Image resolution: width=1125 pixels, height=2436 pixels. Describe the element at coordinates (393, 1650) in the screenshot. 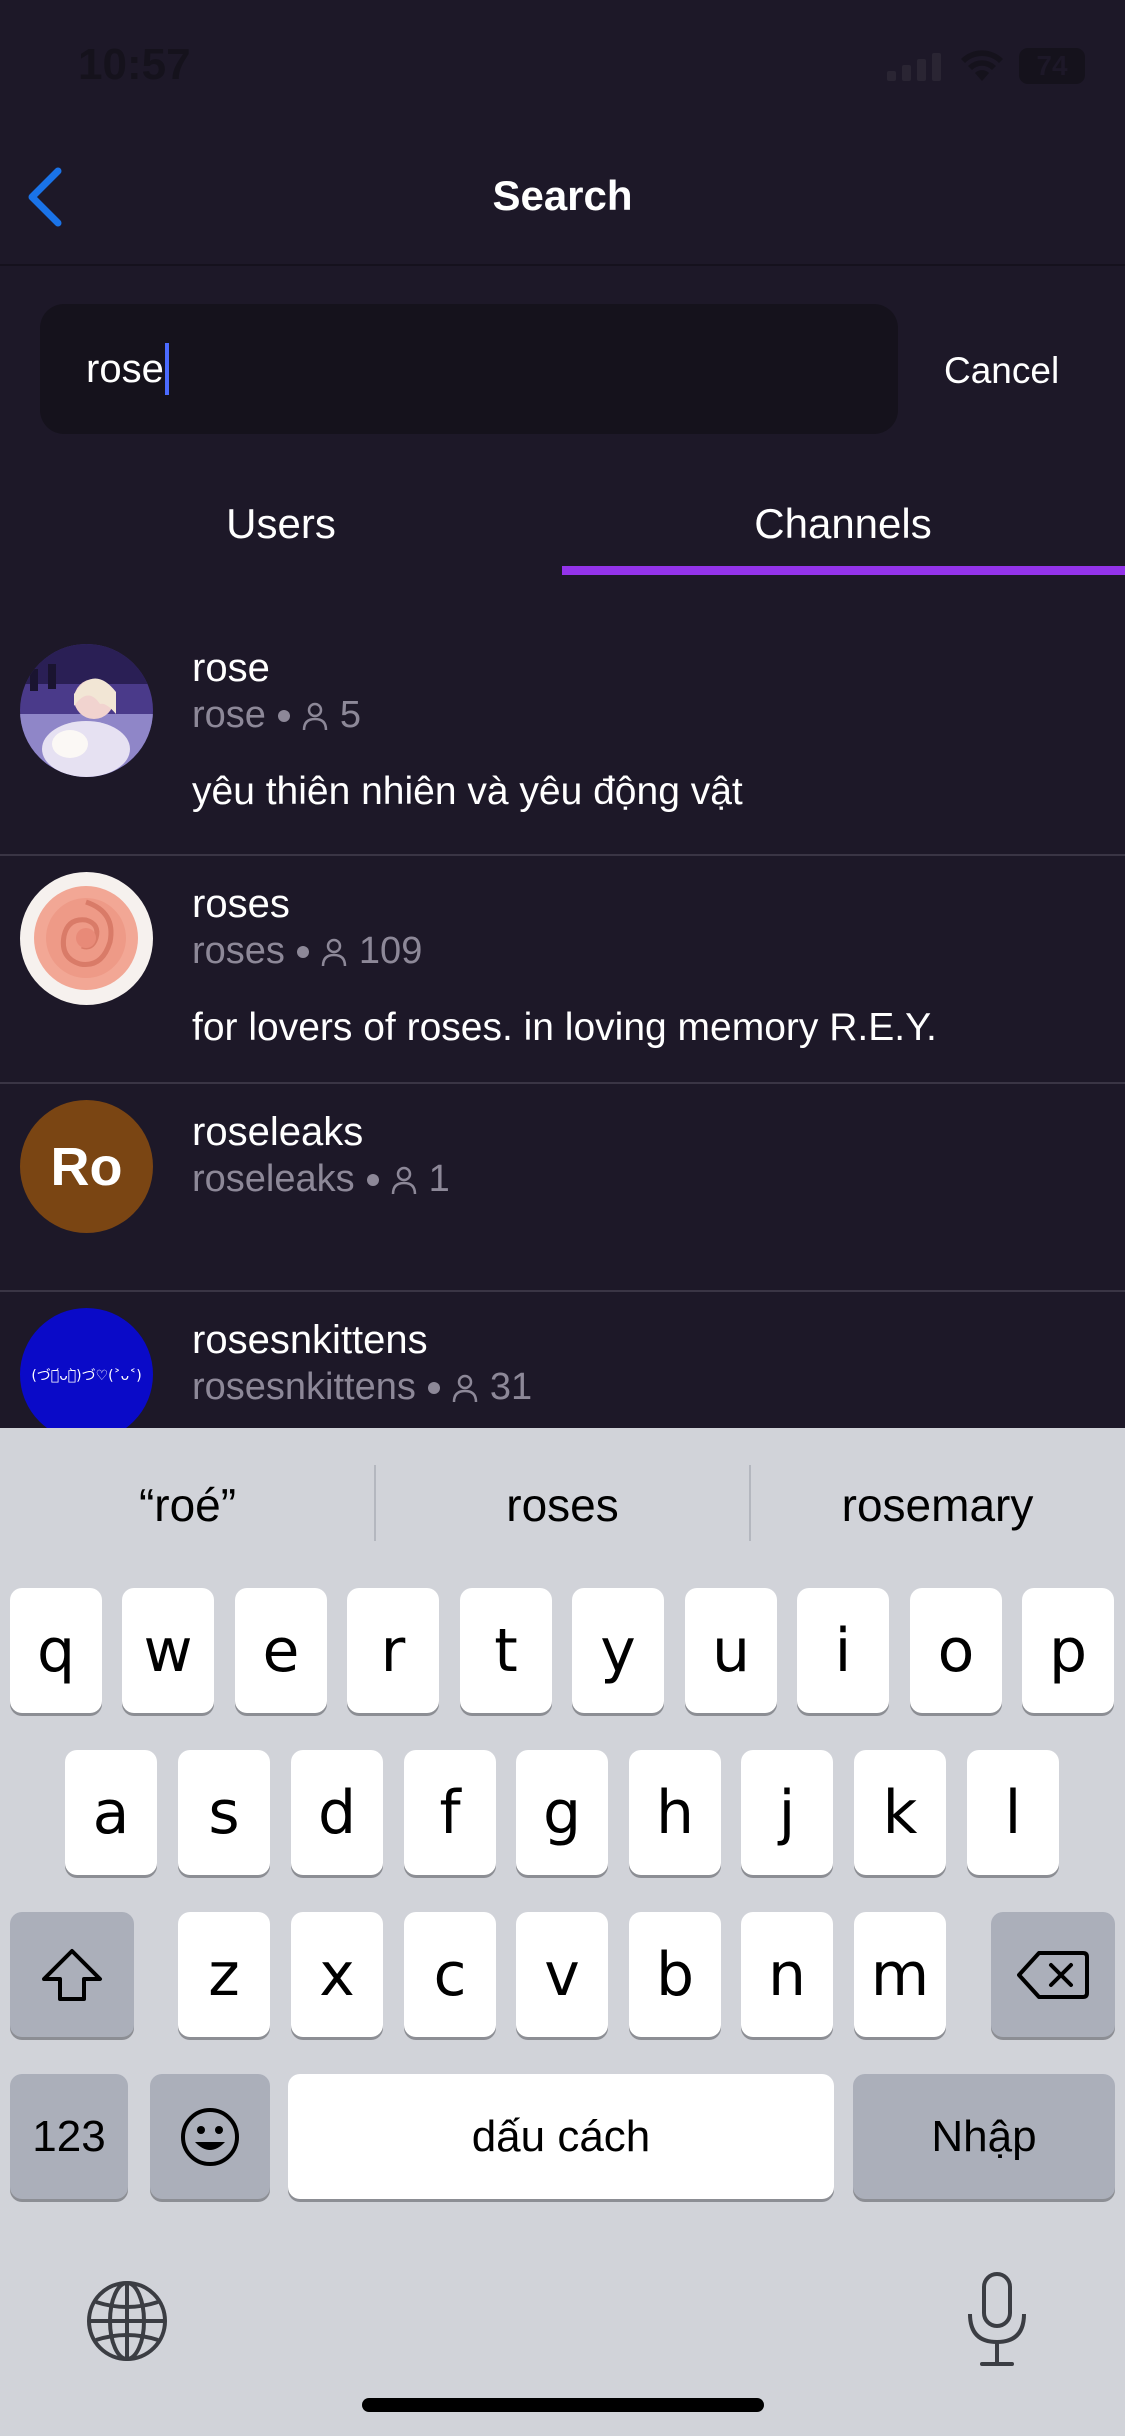

I see `key-r: r` at that location.